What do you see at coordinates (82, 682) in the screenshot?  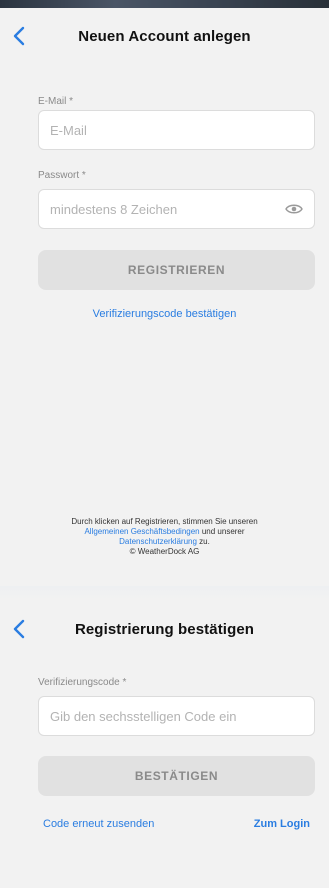 I see `code-label: Verifizierungscode *` at bounding box center [82, 682].